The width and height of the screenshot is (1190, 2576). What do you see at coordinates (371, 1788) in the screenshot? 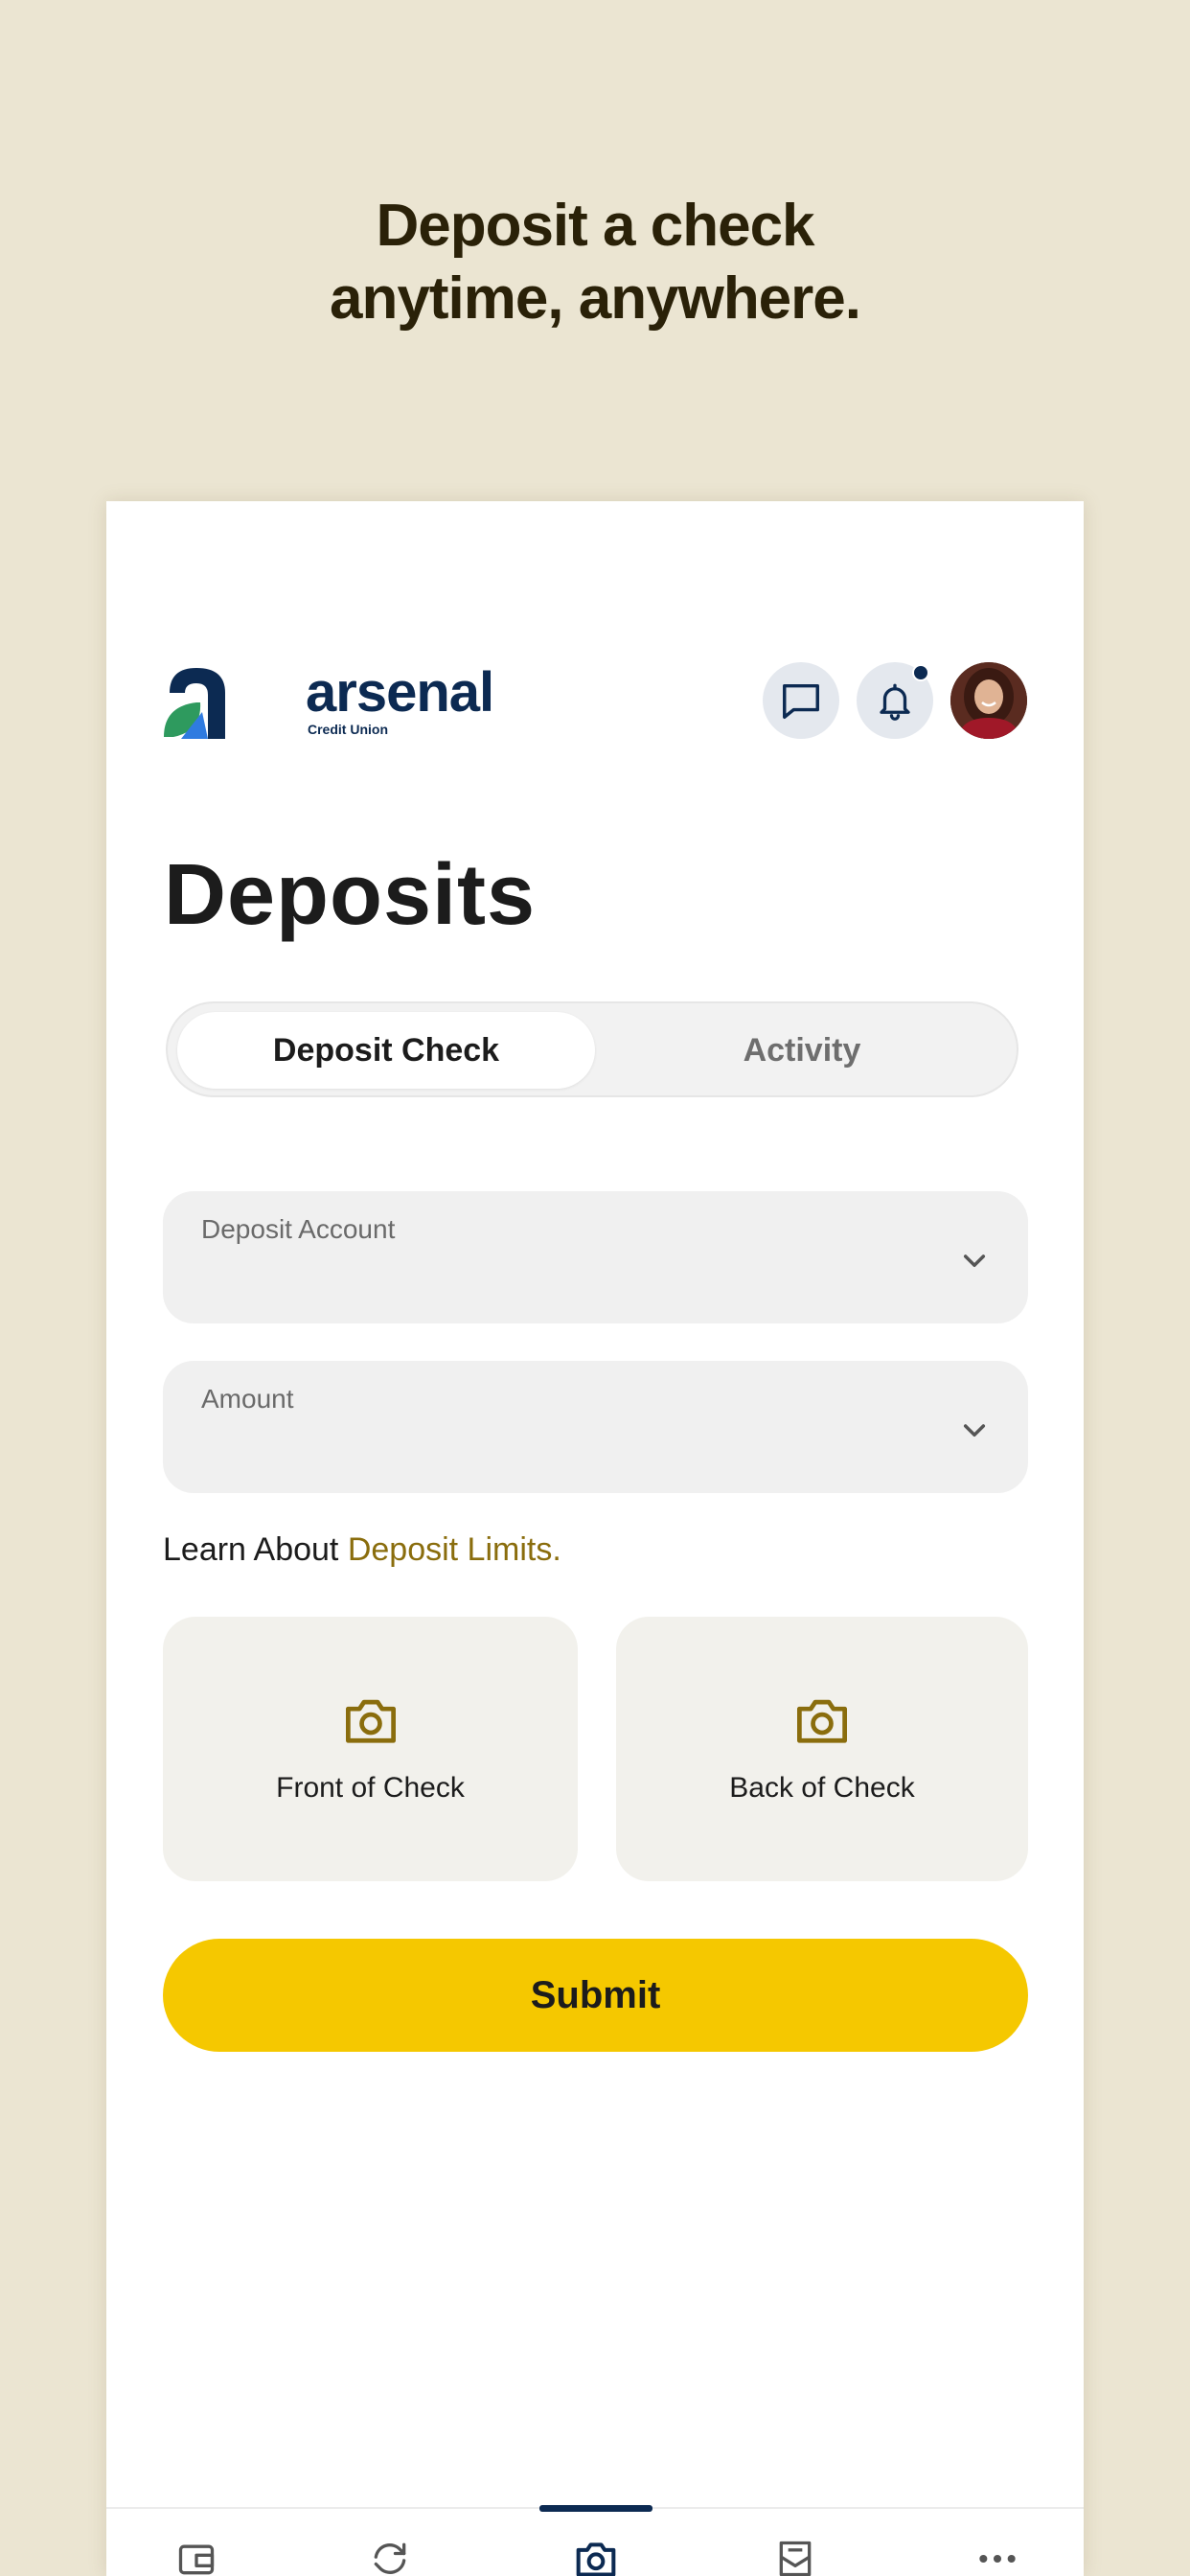
I see `front-of-check-label: Front of Check` at bounding box center [371, 1788].